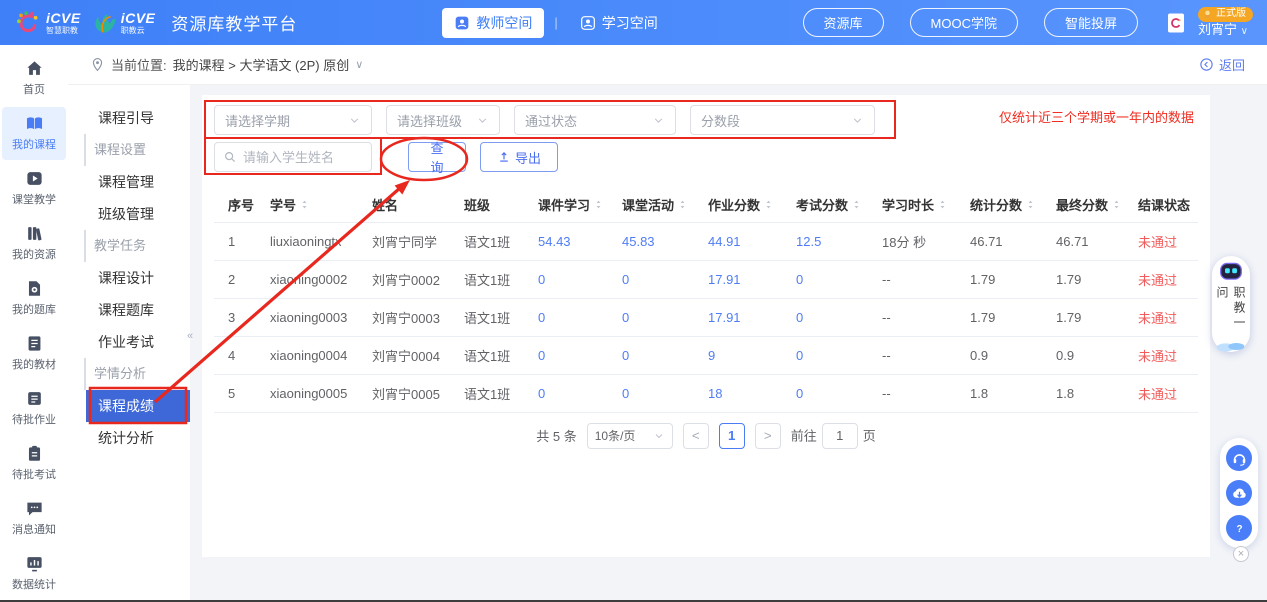 This screenshot has width=1267, height=602. Describe the element at coordinates (34, 353) in the screenshot. I see `sidebar-item-我的教材: 我的教材` at that location.